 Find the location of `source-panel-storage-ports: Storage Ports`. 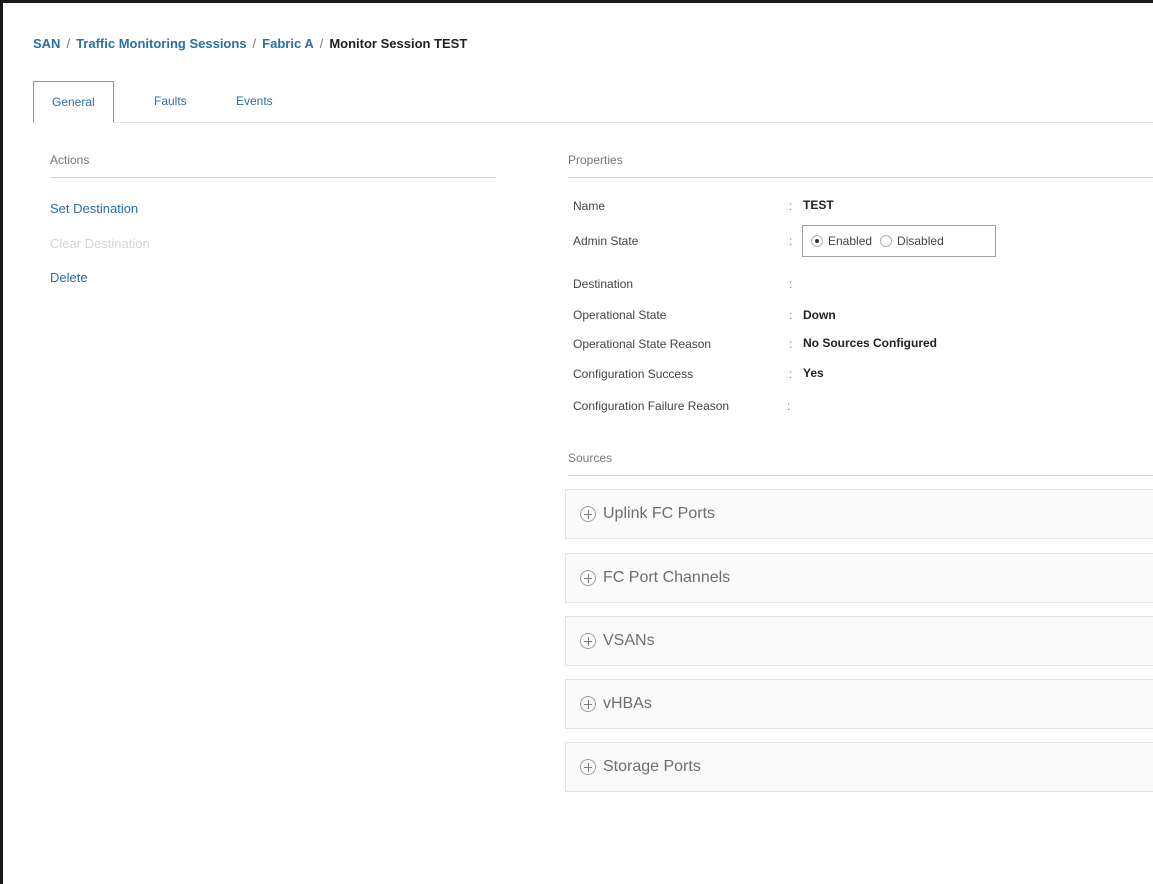

source-panel-storage-ports: Storage Ports is located at coordinates (859, 767).